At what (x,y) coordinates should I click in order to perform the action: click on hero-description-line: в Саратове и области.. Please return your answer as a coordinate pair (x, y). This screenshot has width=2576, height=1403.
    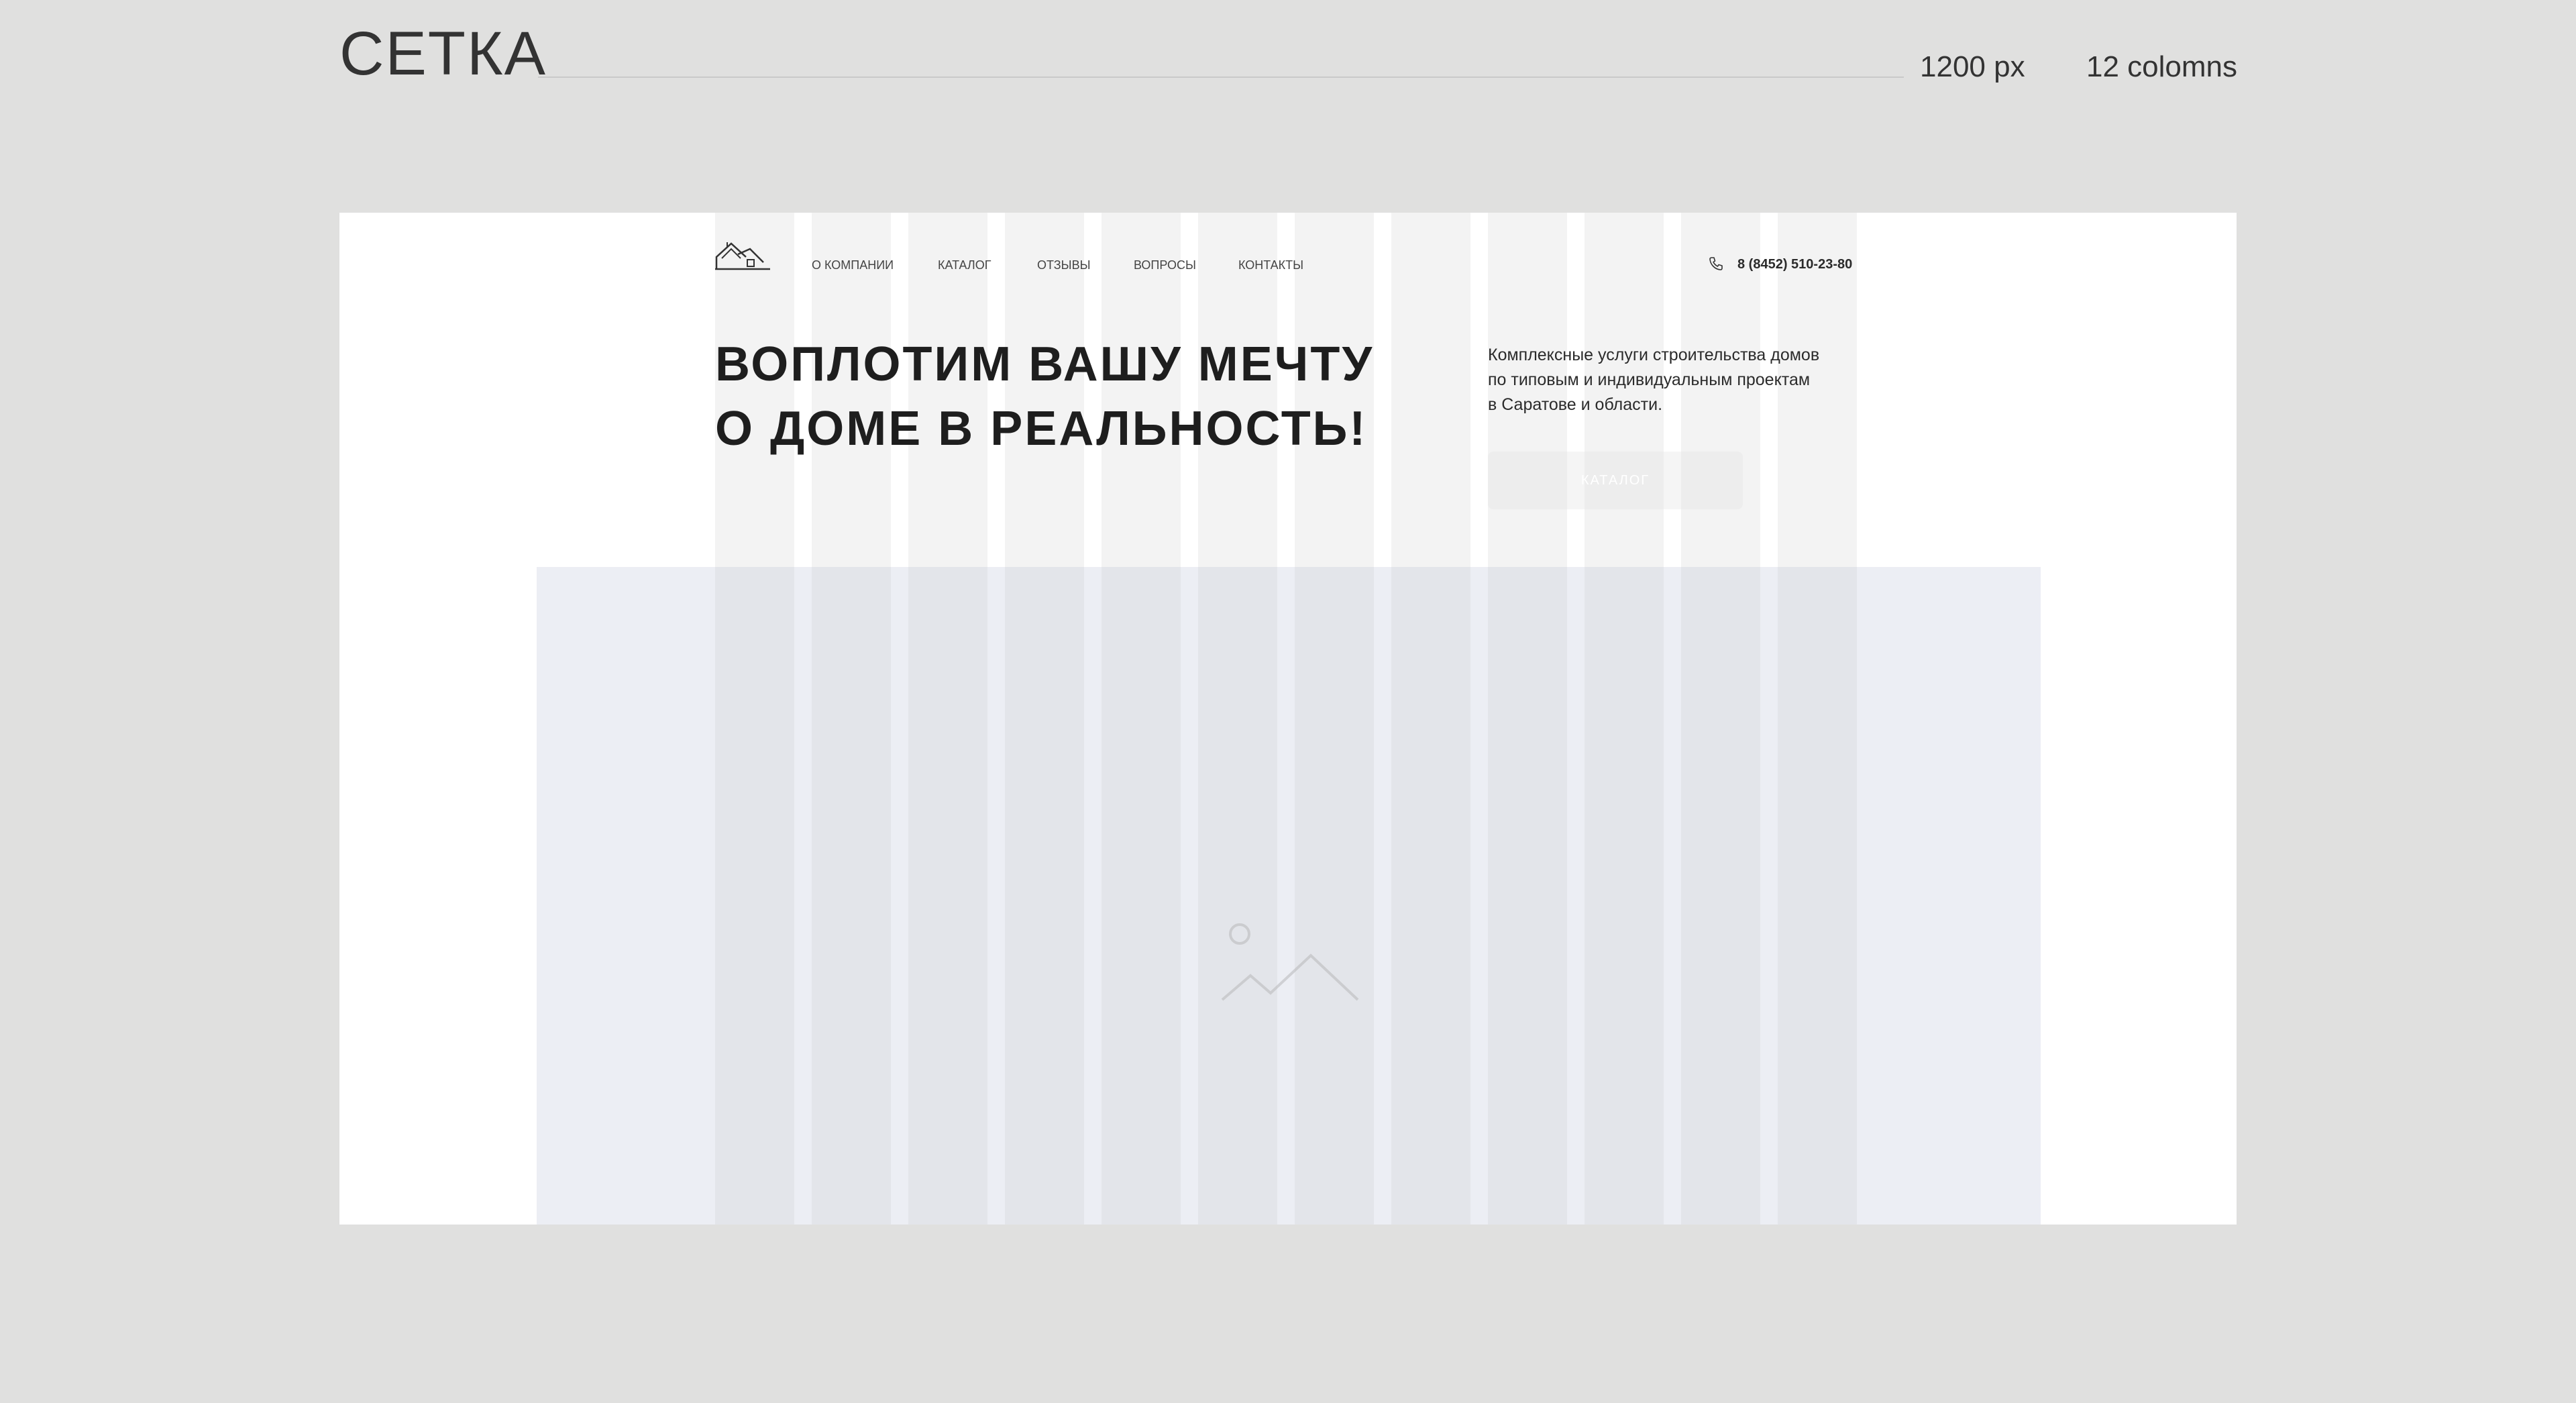
    Looking at the image, I should click on (1575, 405).